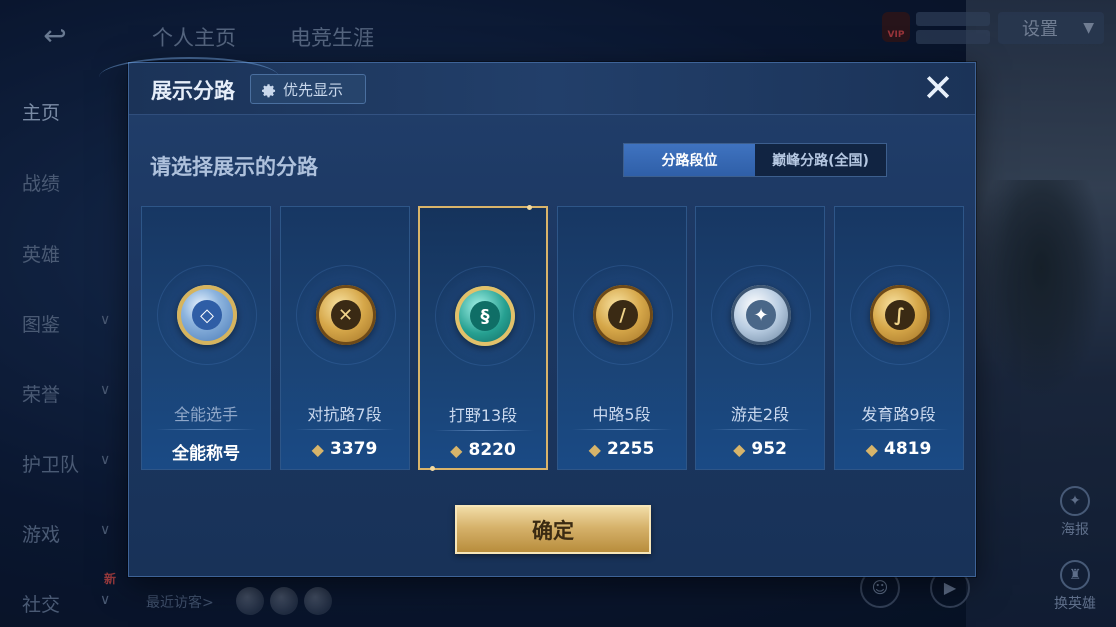 The image size is (1116, 627). I want to click on lane-card-value: ◆ 3379, so click(345, 449).